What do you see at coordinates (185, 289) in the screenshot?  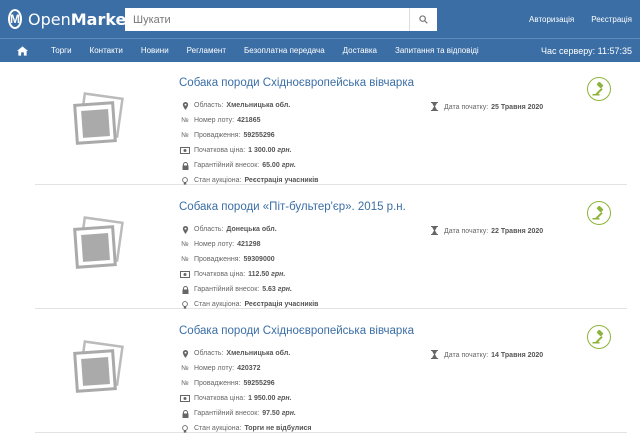 I see `lock-icon` at bounding box center [185, 289].